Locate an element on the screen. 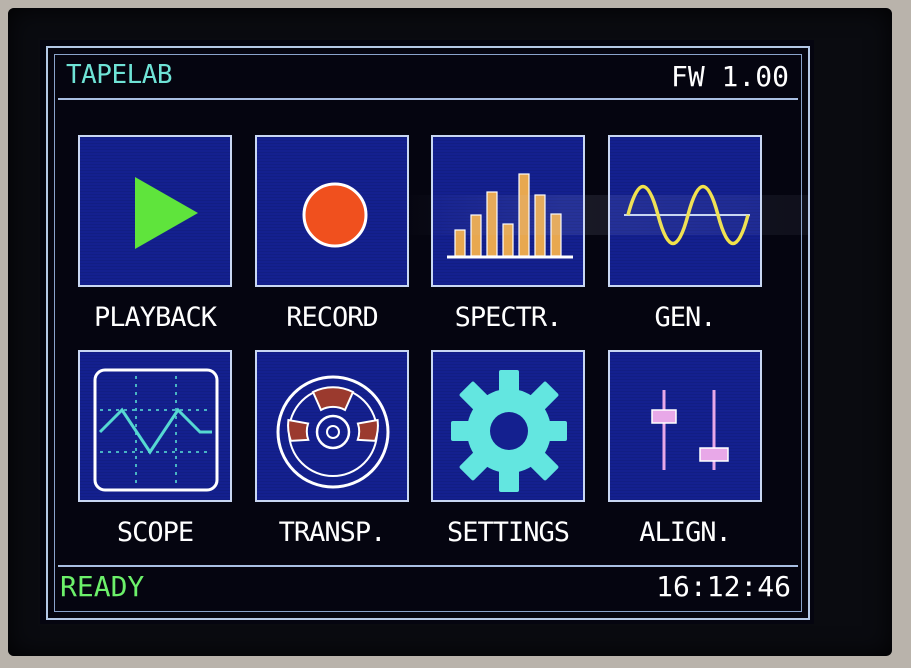 The width and height of the screenshot is (911, 668). scope-tile is located at coordinates (155, 426).